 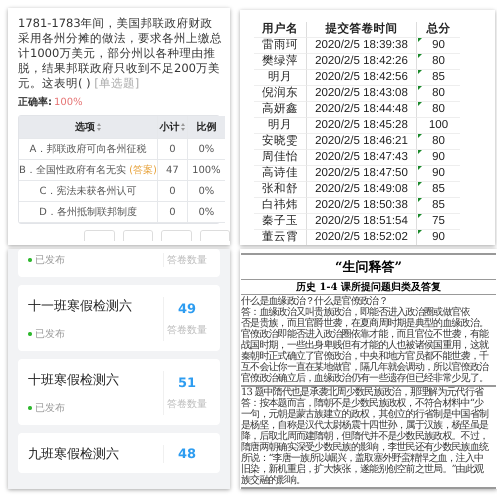 What do you see at coordinates (363, 392) in the screenshot?
I see `document-line: 13 题中隋代也是承袭北周少数民族政治，那理解为元代行省` at bounding box center [363, 392].